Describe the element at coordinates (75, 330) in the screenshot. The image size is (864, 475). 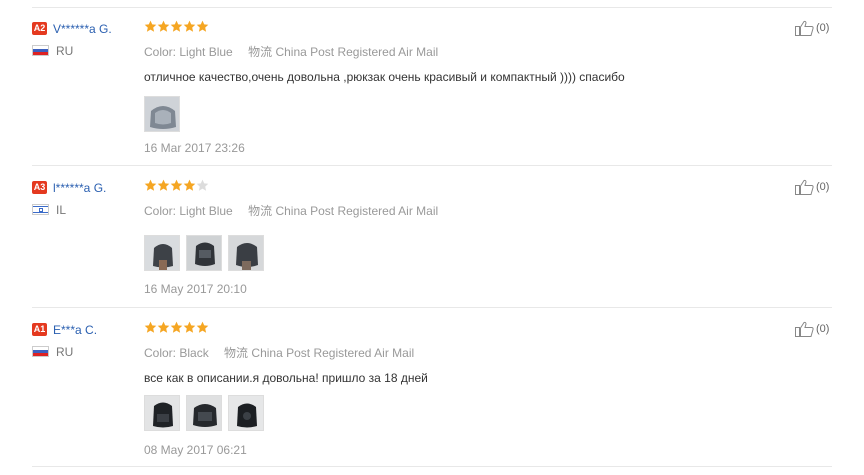
I see `reviewer-name: E***a C.` at that location.